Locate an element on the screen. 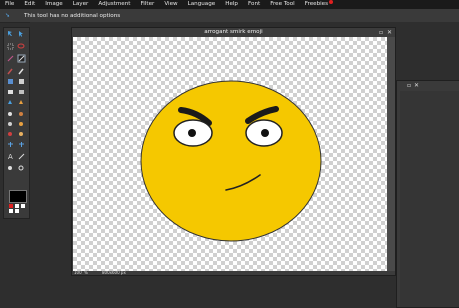 This screenshot has height=308, width=459. status-bar: 100 % 800x600 px is located at coordinates (233, 272).